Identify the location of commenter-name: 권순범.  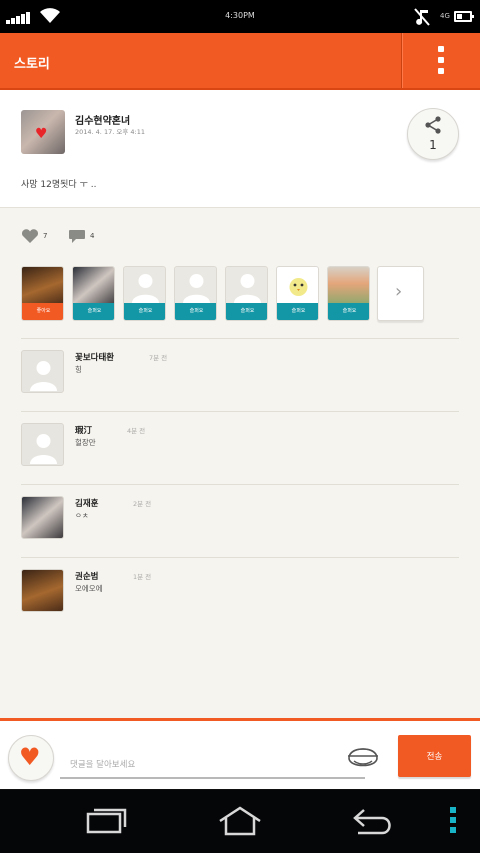
(86, 576).